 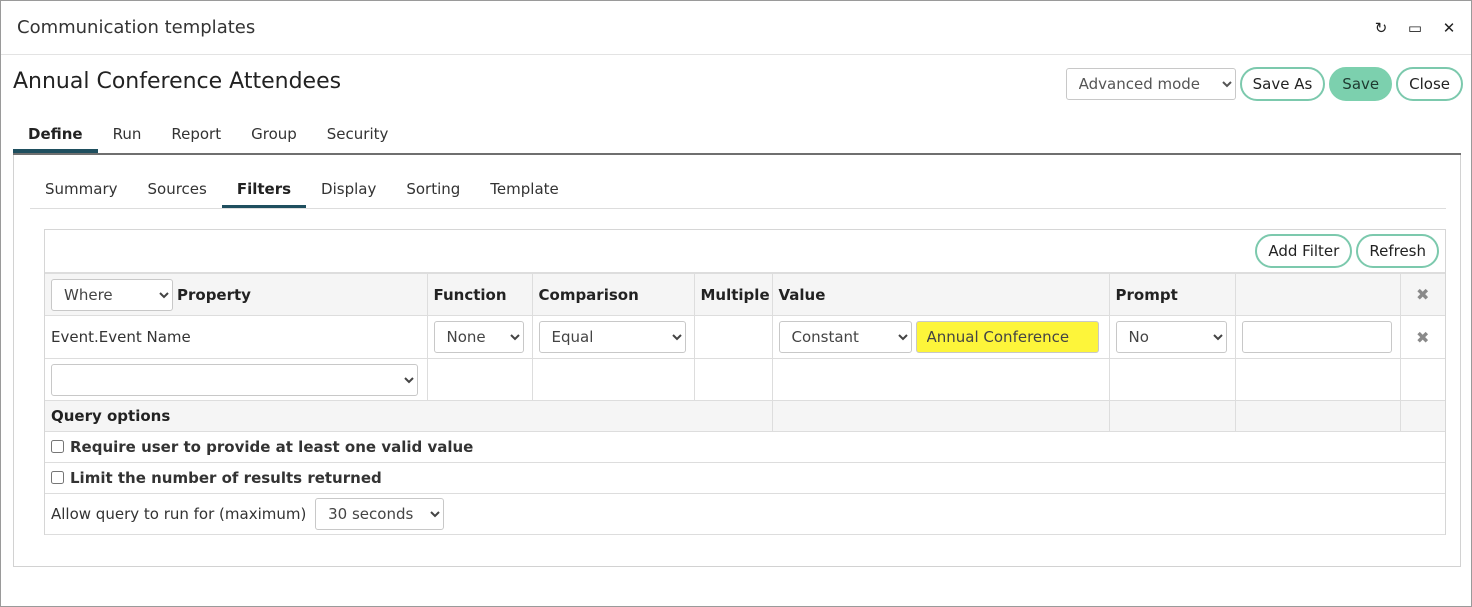 I want to click on new-property-select, so click(x=234, y=379).